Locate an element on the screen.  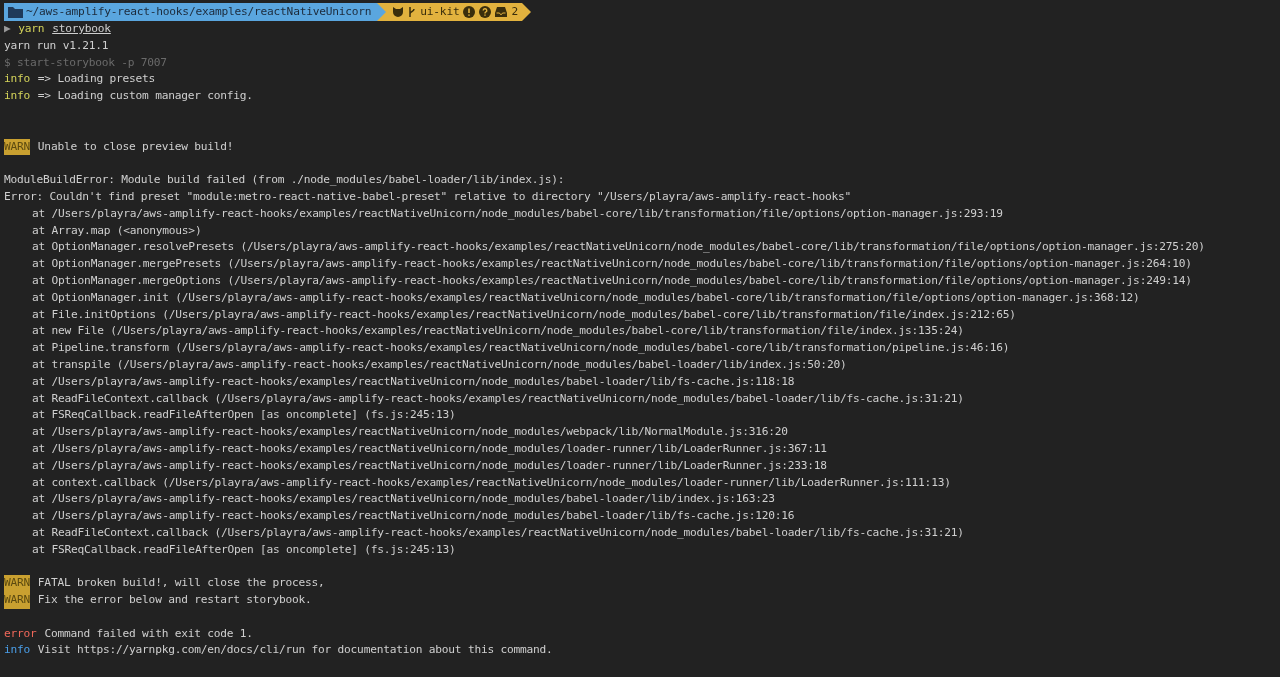
stack-trace-line: at File.initOptions (/Users/playra/aws-amplify-react-hooks/examples/reactNativeUnicorn/node_modules/babel-core/lib/transformation/file/index.js:212:65) is located at coordinates (524, 314).